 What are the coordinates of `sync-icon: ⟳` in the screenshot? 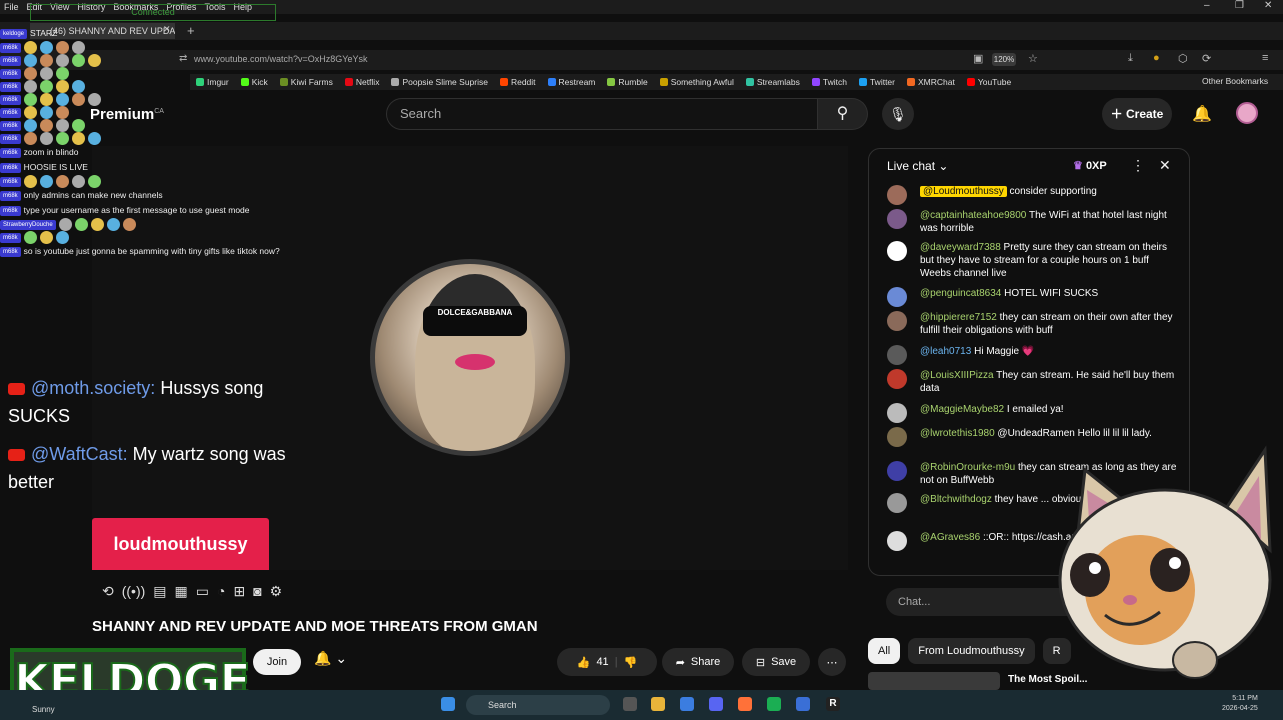 It's located at (1206, 58).